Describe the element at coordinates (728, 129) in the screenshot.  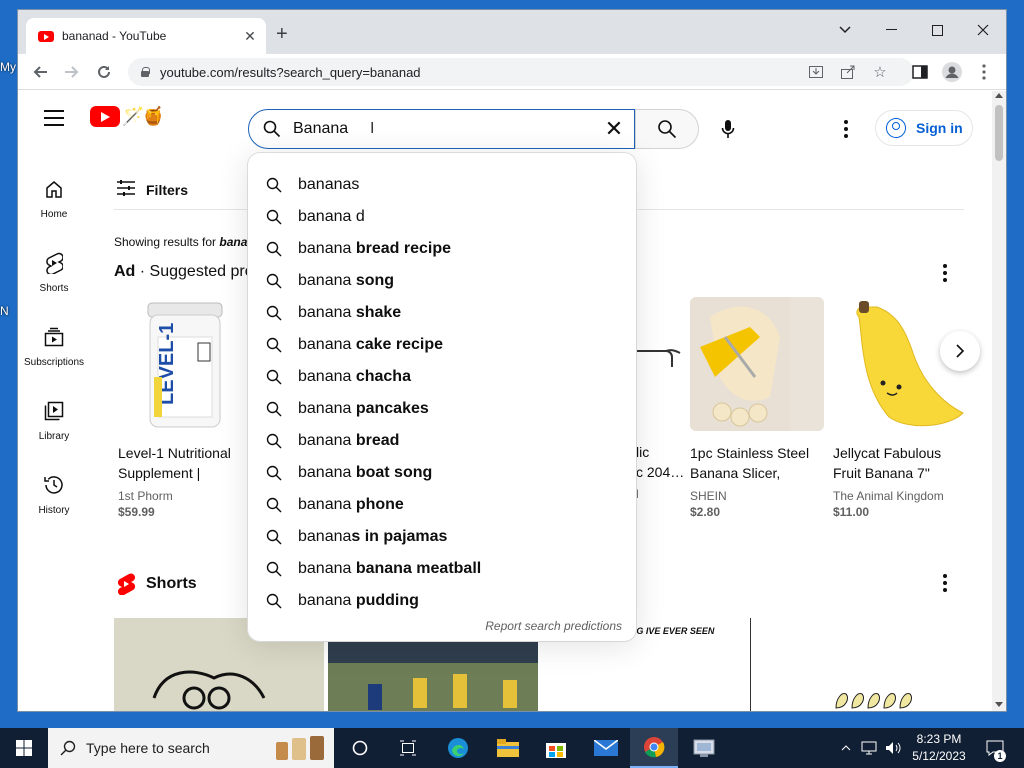
I see `voice-search-button` at that location.